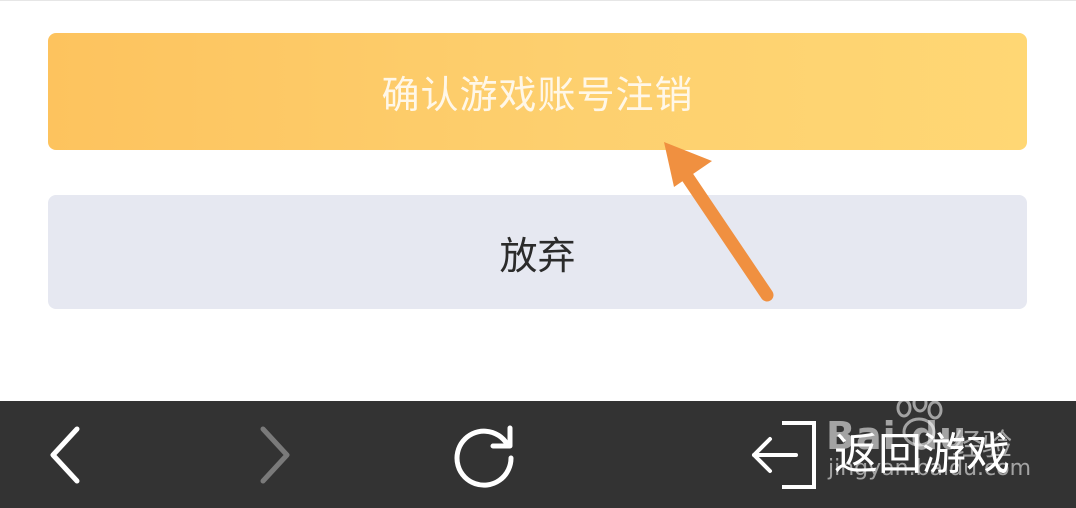 This screenshot has width=1076, height=508. What do you see at coordinates (537, 95) in the screenshot?
I see `confirm-button-label: 确认游戏账号注销` at bounding box center [537, 95].